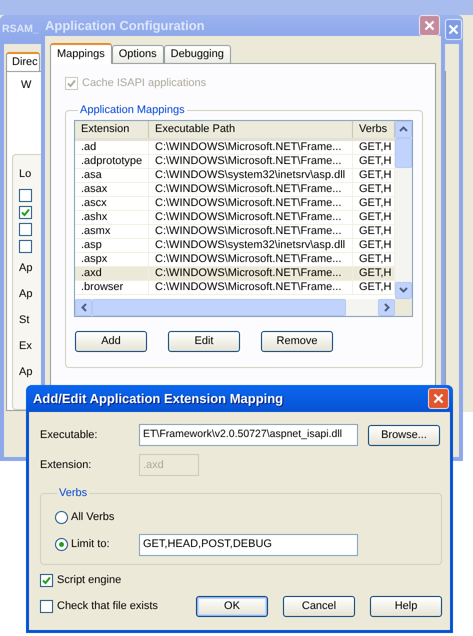 This screenshot has height=636, width=473. What do you see at coordinates (248, 545) in the screenshot?
I see `input-field: GET,HEAD,POST,DEBUG` at bounding box center [248, 545].